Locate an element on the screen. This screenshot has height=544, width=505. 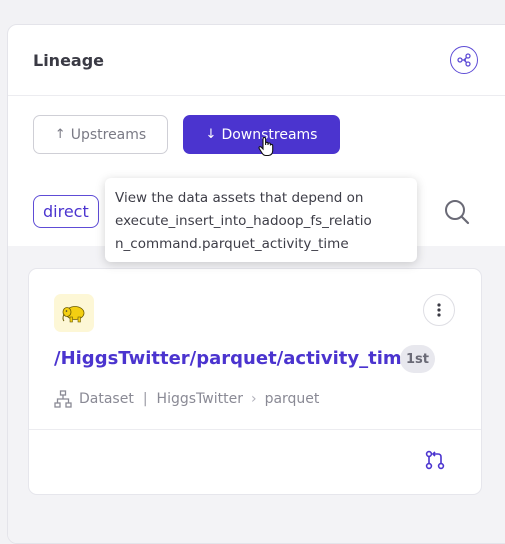
tooltip-line: View the data assets that depend on is located at coordinates (239, 198).